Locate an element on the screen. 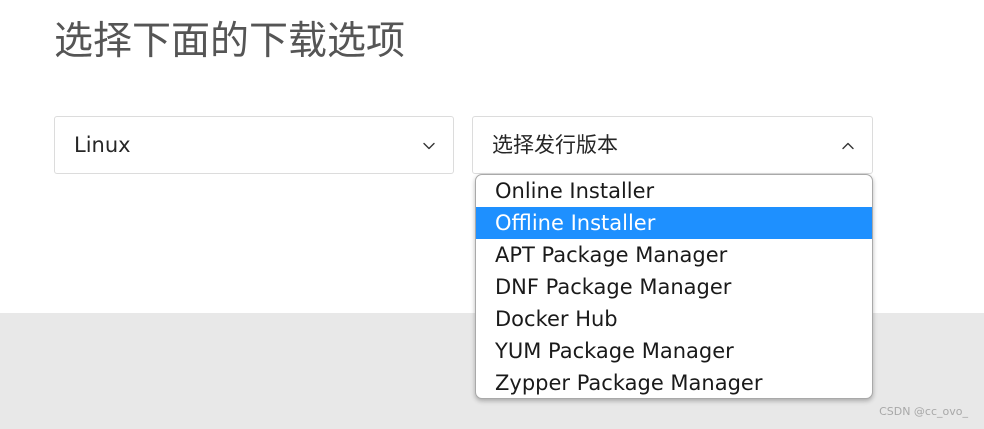  option-zypper-package-manager: Zypper Package Manager is located at coordinates (674, 382).